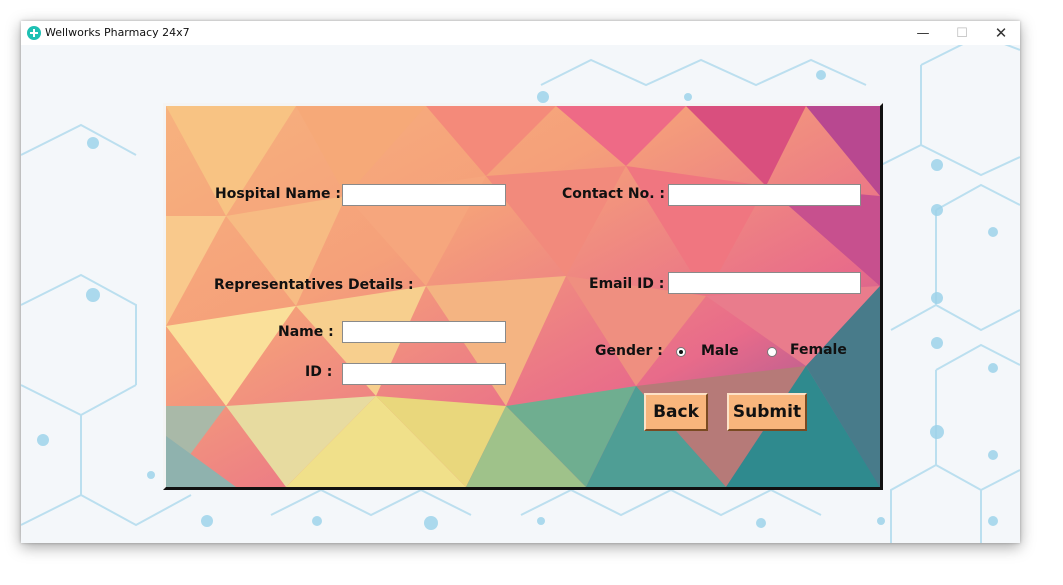 The height and width of the screenshot is (585, 1063). I want to click on hospital-name-input, so click(424, 195).